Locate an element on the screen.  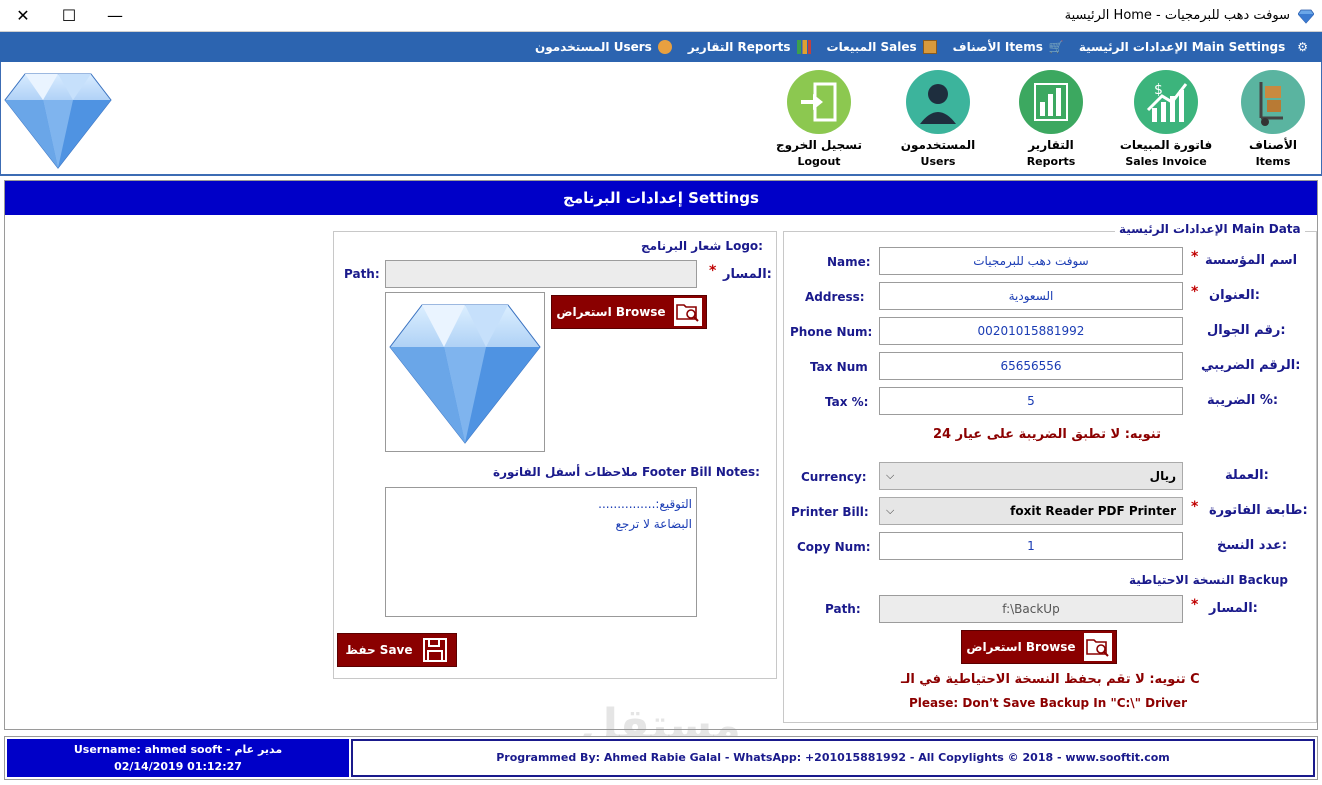
status-username: Username: ahmed sooft - مدير عام is located at coordinates (178, 749).